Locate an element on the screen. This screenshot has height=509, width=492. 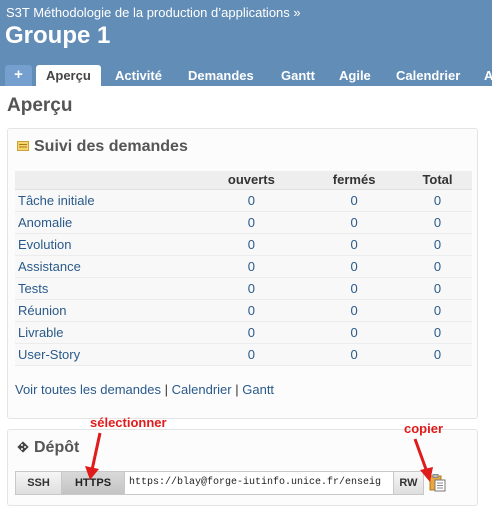
tracker-link: Réunion is located at coordinates (42, 310).